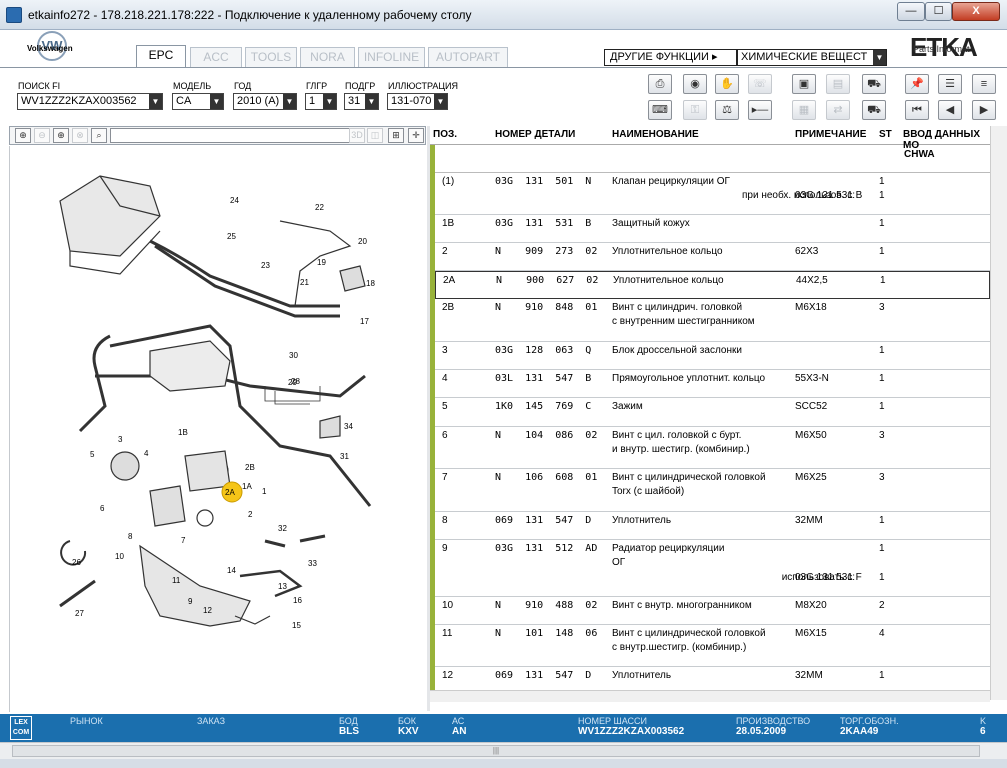 The image size is (1007, 768). I want to click on zoom-in-icon: ⊕, so click(23, 135).